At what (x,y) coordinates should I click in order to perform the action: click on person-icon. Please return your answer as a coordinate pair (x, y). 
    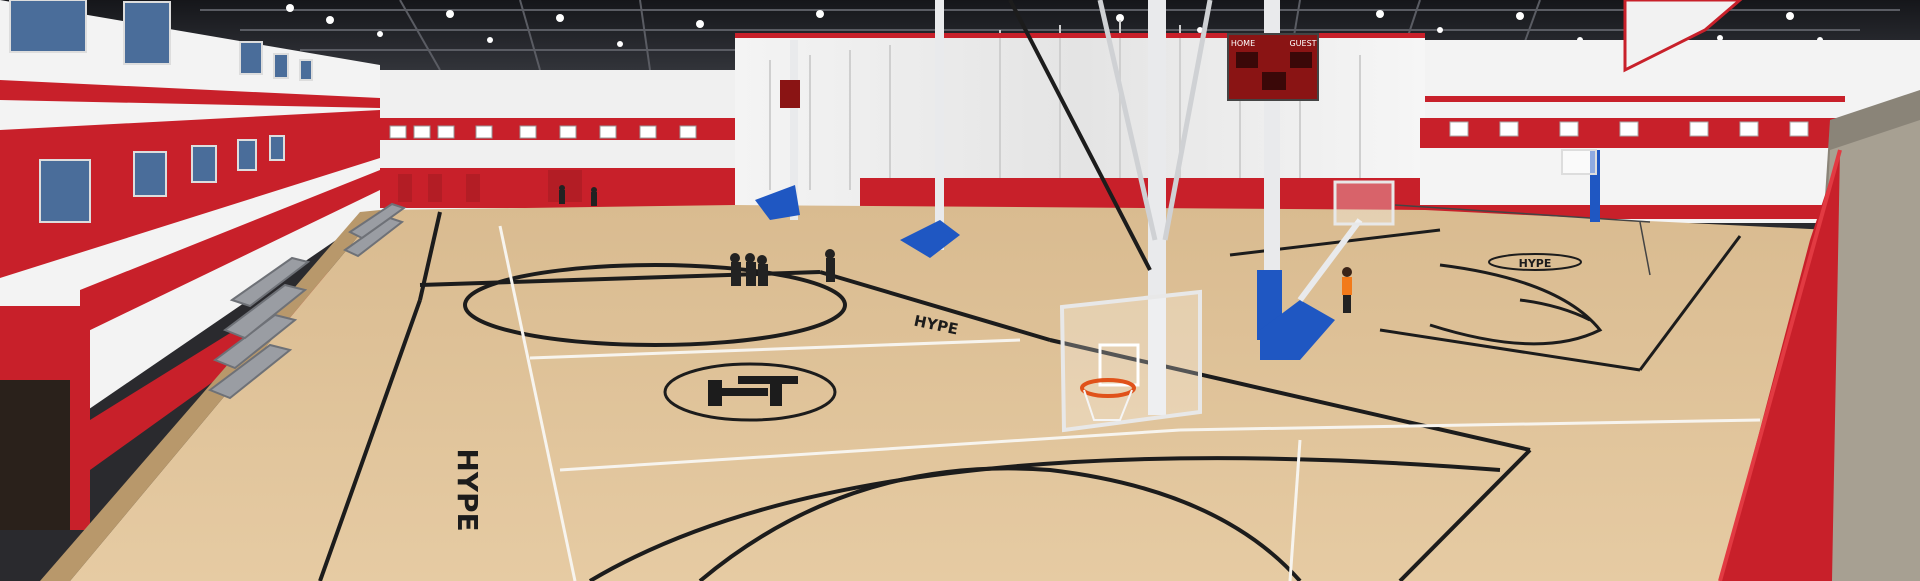
    Looking at the image, I should click on (1347, 290).